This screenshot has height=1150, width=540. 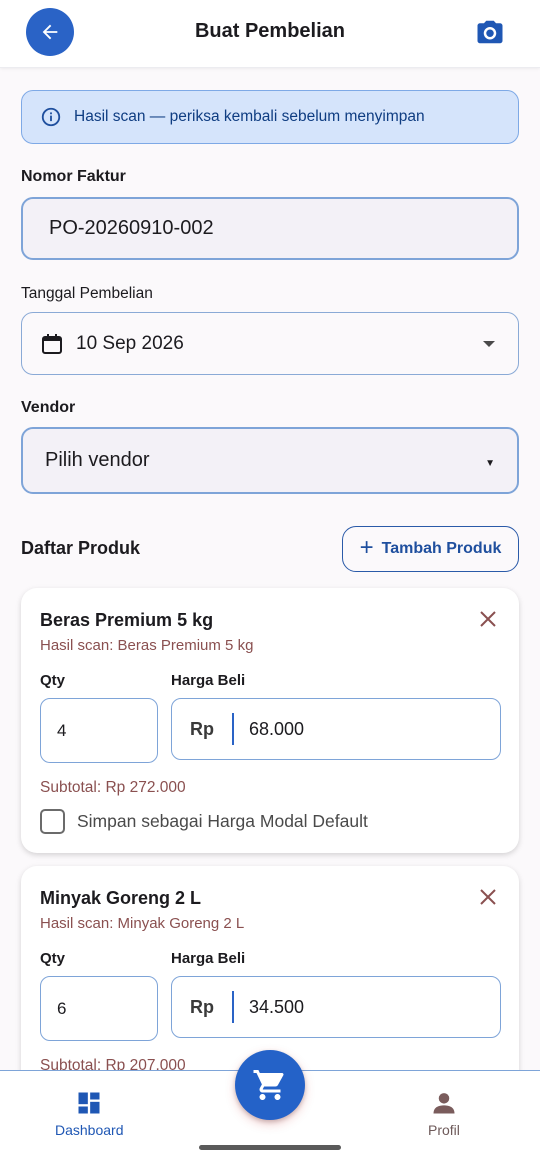 What do you see at coordinates (444, 1130) in the screenshot?
I see `nav-label-profile: Profil` at bounding box center [444, 1130].